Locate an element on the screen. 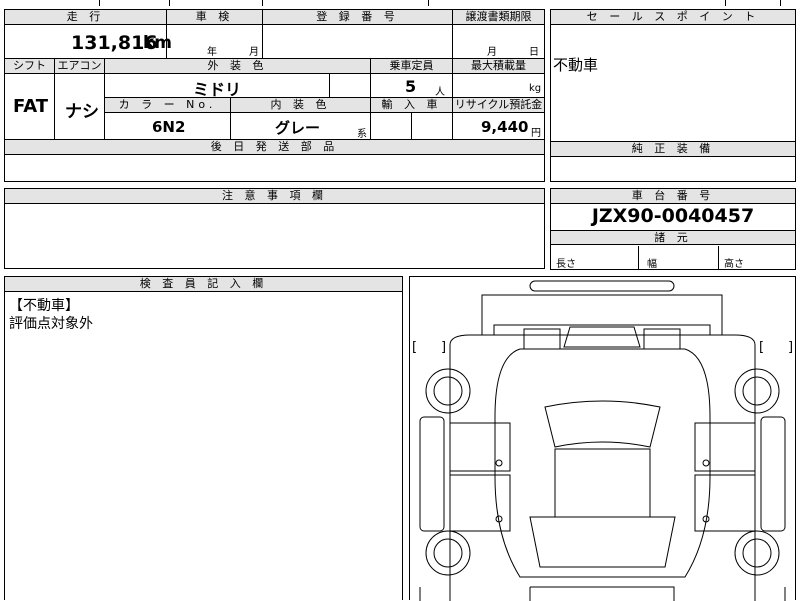 The height and width of the screenshot is (601, 800). color-no-value: 6N2 is located at coordinates (169, 127).